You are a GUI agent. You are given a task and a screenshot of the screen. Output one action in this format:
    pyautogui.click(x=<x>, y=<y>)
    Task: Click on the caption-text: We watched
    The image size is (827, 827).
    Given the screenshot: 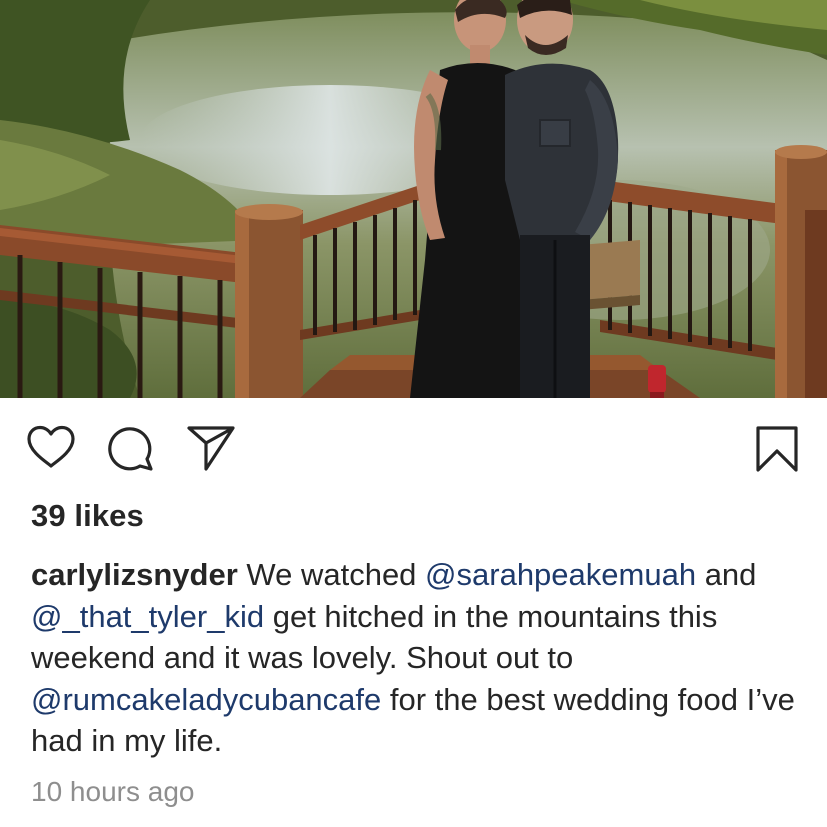 What is the action you would take?
    pyautogui.click(x=331, y=574)
    